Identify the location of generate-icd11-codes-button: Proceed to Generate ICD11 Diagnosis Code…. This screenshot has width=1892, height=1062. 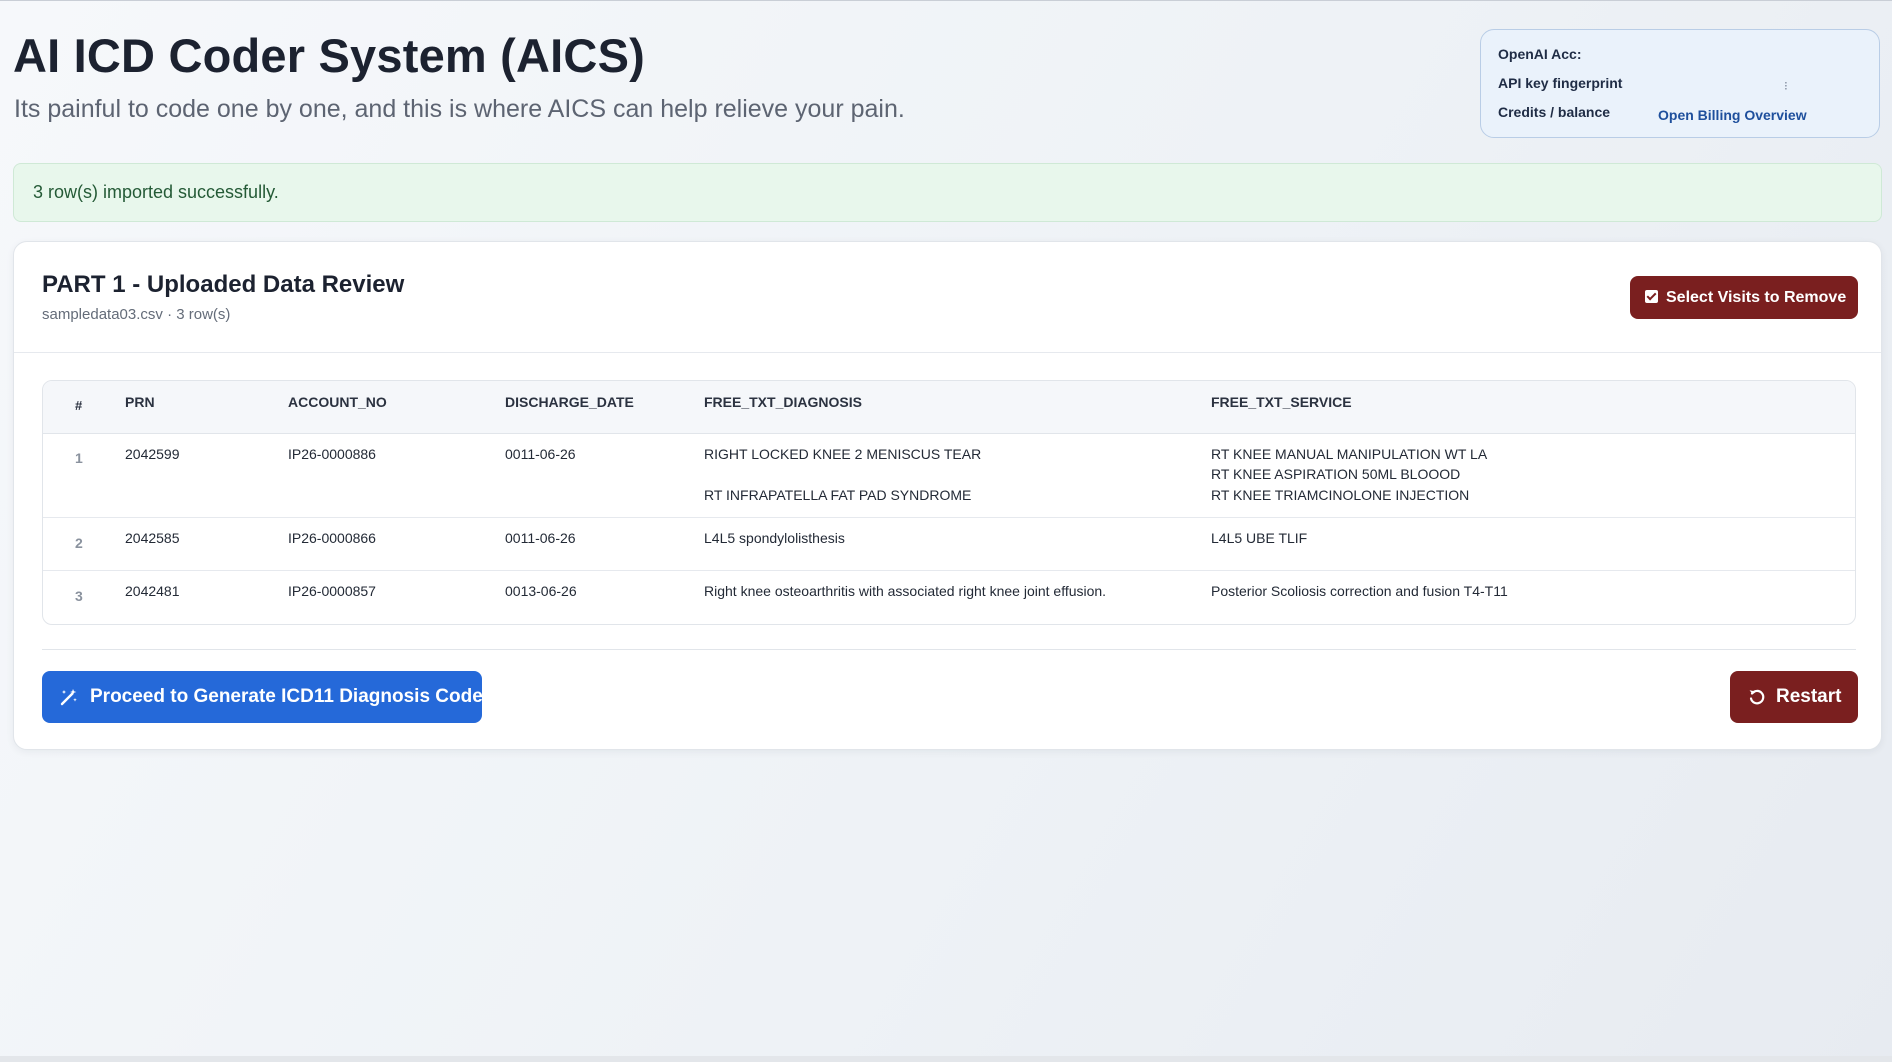
(267, 697).